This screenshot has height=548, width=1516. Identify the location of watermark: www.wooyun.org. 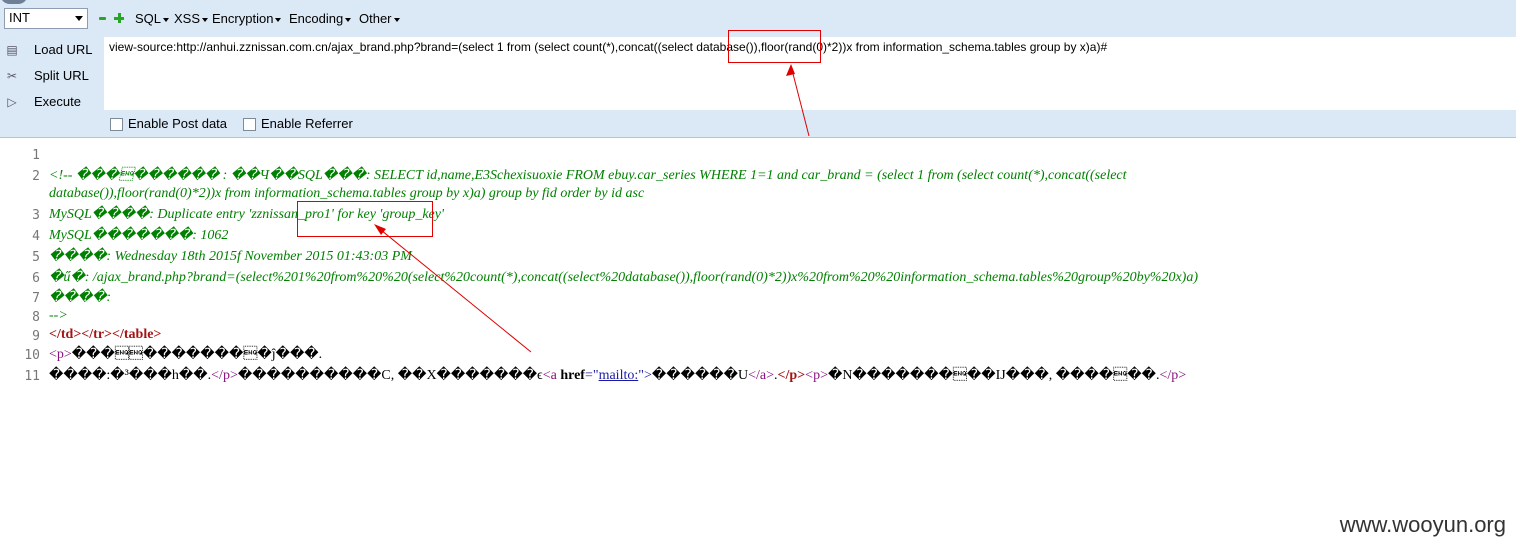
(1422, 524).